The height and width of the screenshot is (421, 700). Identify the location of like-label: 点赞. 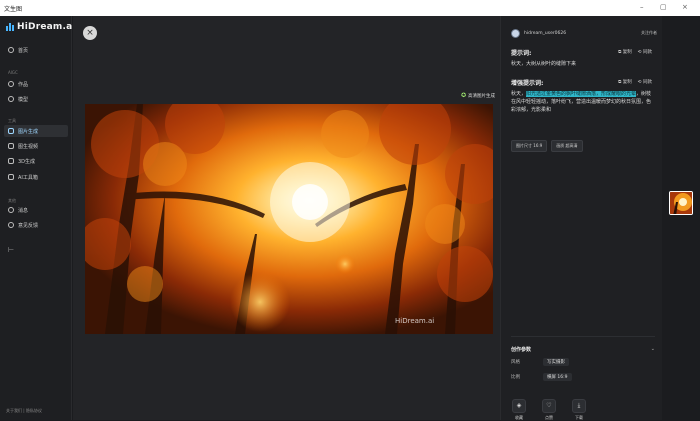
(549, 417).